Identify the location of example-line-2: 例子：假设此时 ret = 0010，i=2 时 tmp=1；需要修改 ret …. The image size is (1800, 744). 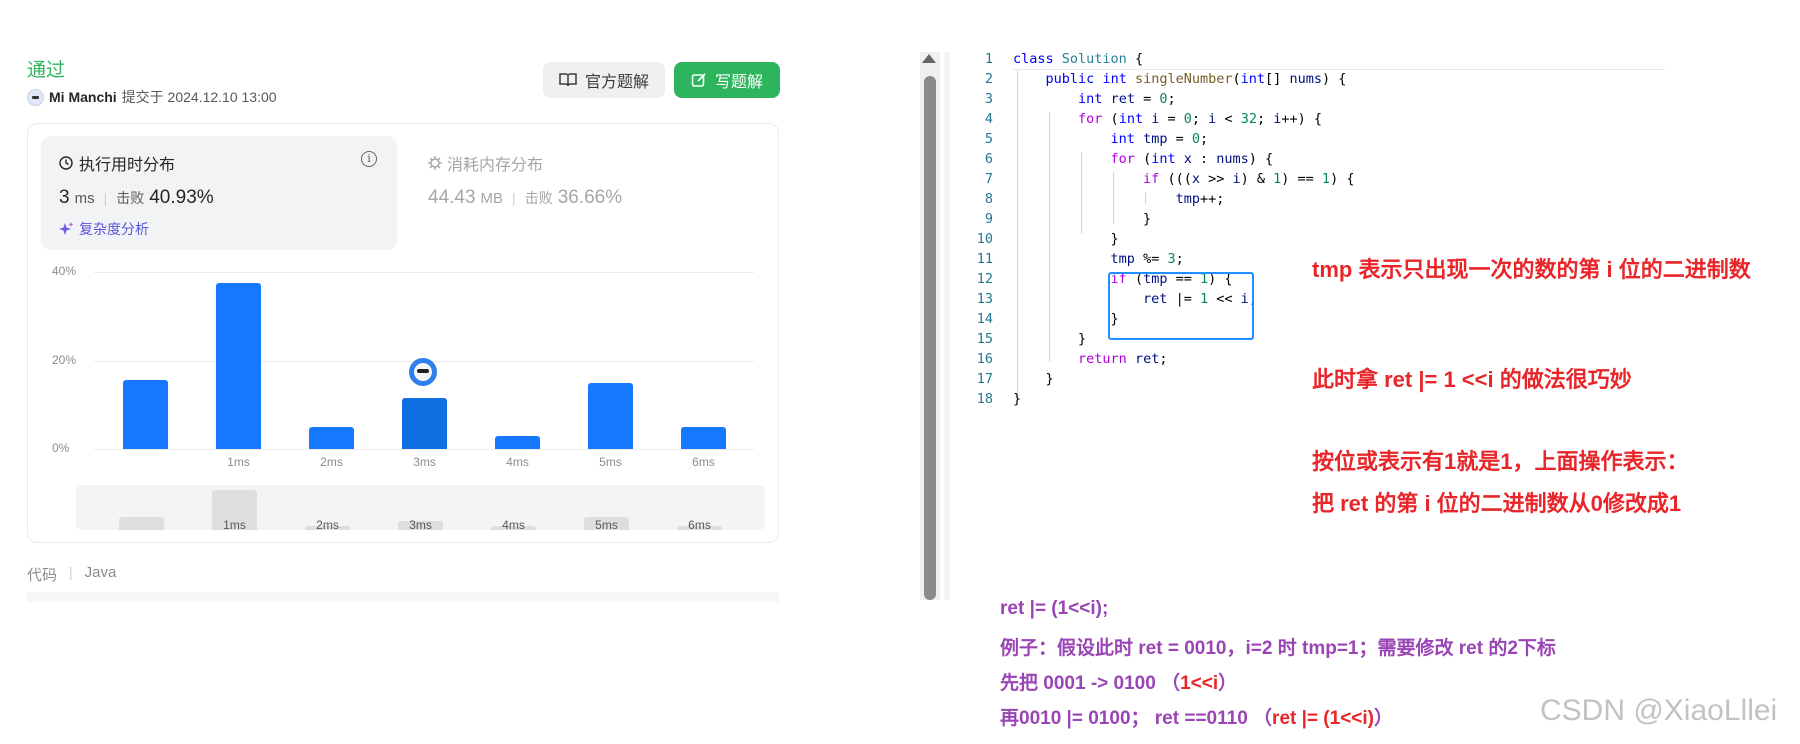
(1278, 648).